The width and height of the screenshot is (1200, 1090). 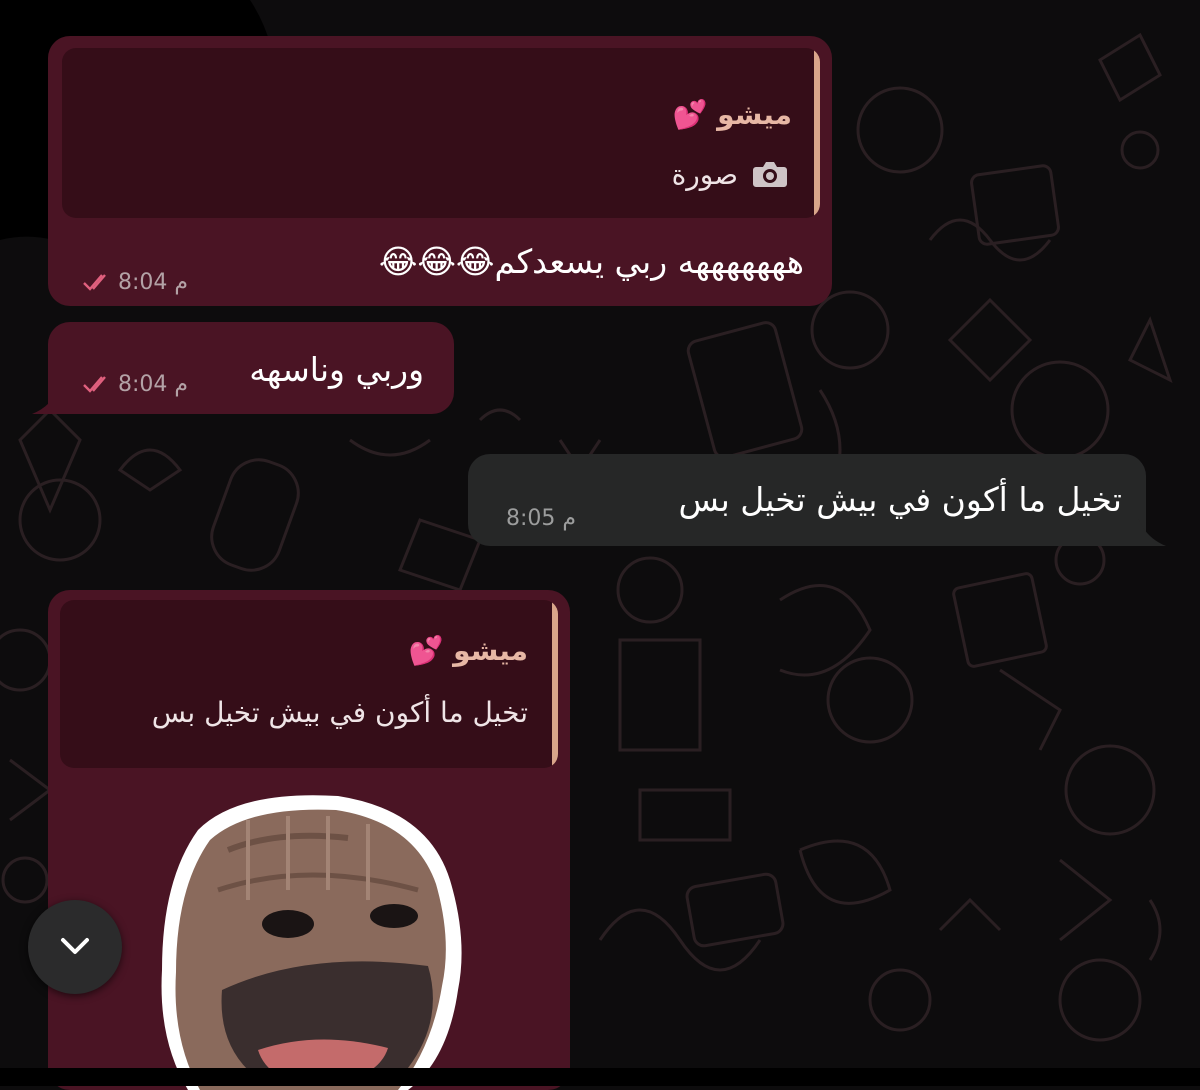 What do you see at coordinates (541, 518) in the screenshot?
I see `message-time: 8:05 م` at bounding box center [541, 518].